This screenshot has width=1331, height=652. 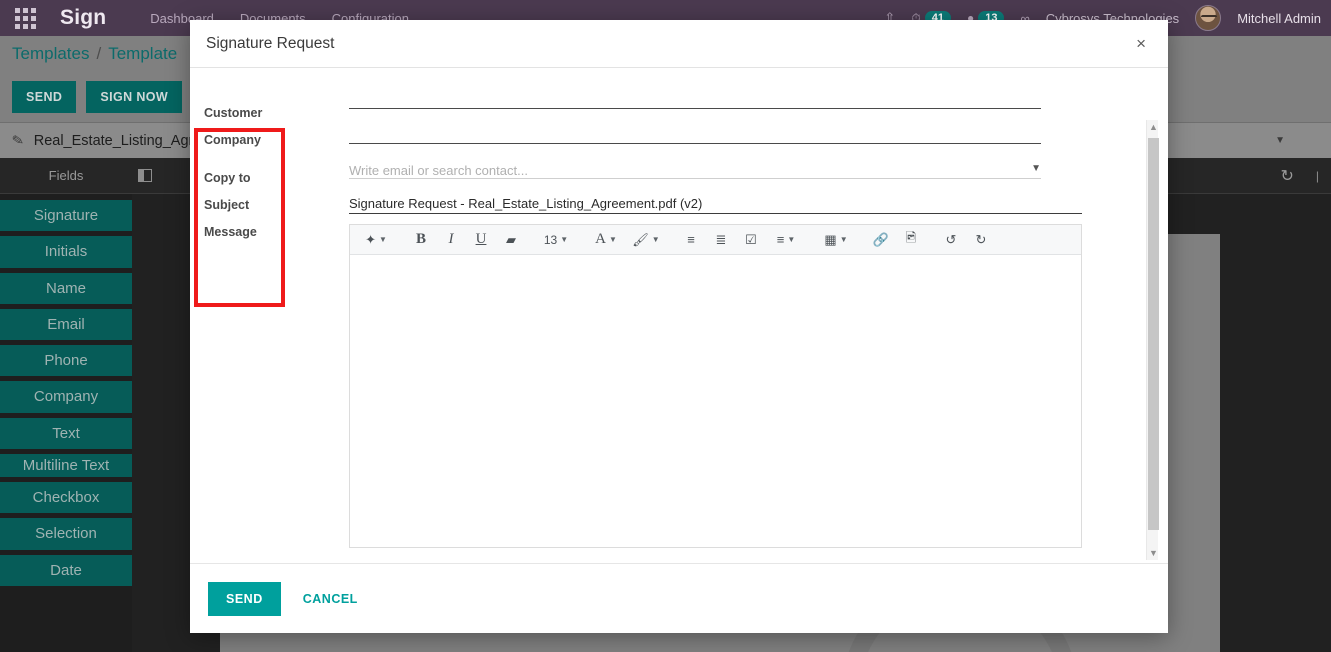 I want to click on checklist-icon: ☑, so click(x=751, y=240).